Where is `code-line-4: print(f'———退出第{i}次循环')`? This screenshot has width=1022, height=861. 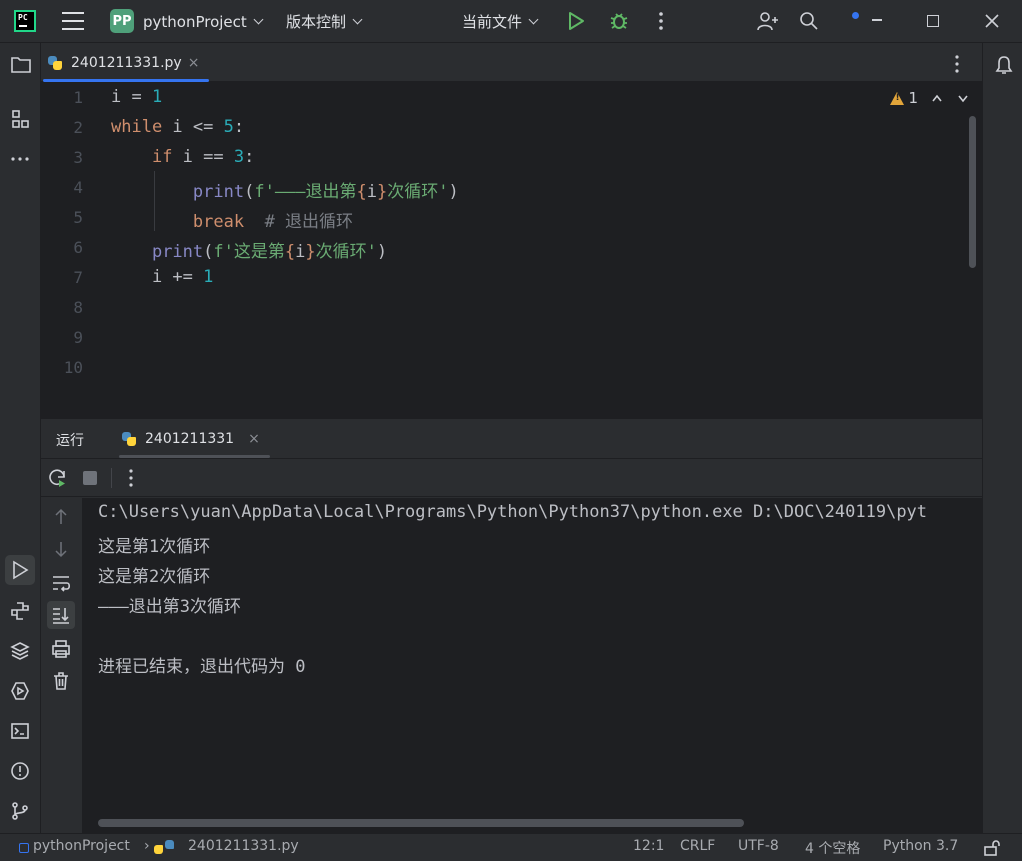 code-line-4: print(f'———退出第{i}次循环') is located at coordinates (285, 189).